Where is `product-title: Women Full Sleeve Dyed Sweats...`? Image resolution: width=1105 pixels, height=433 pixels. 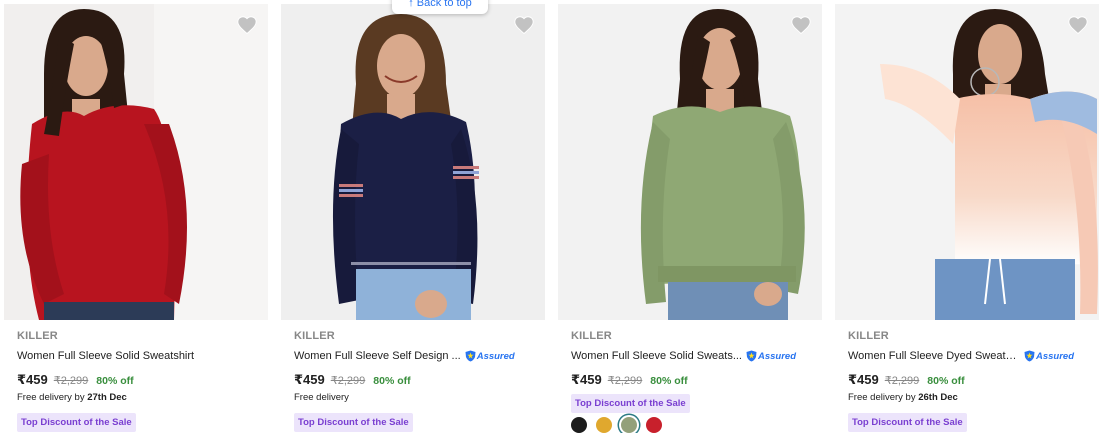
product-title: Women Full Sleeve Dyed Sweats... is located at coordinates (934, 356).